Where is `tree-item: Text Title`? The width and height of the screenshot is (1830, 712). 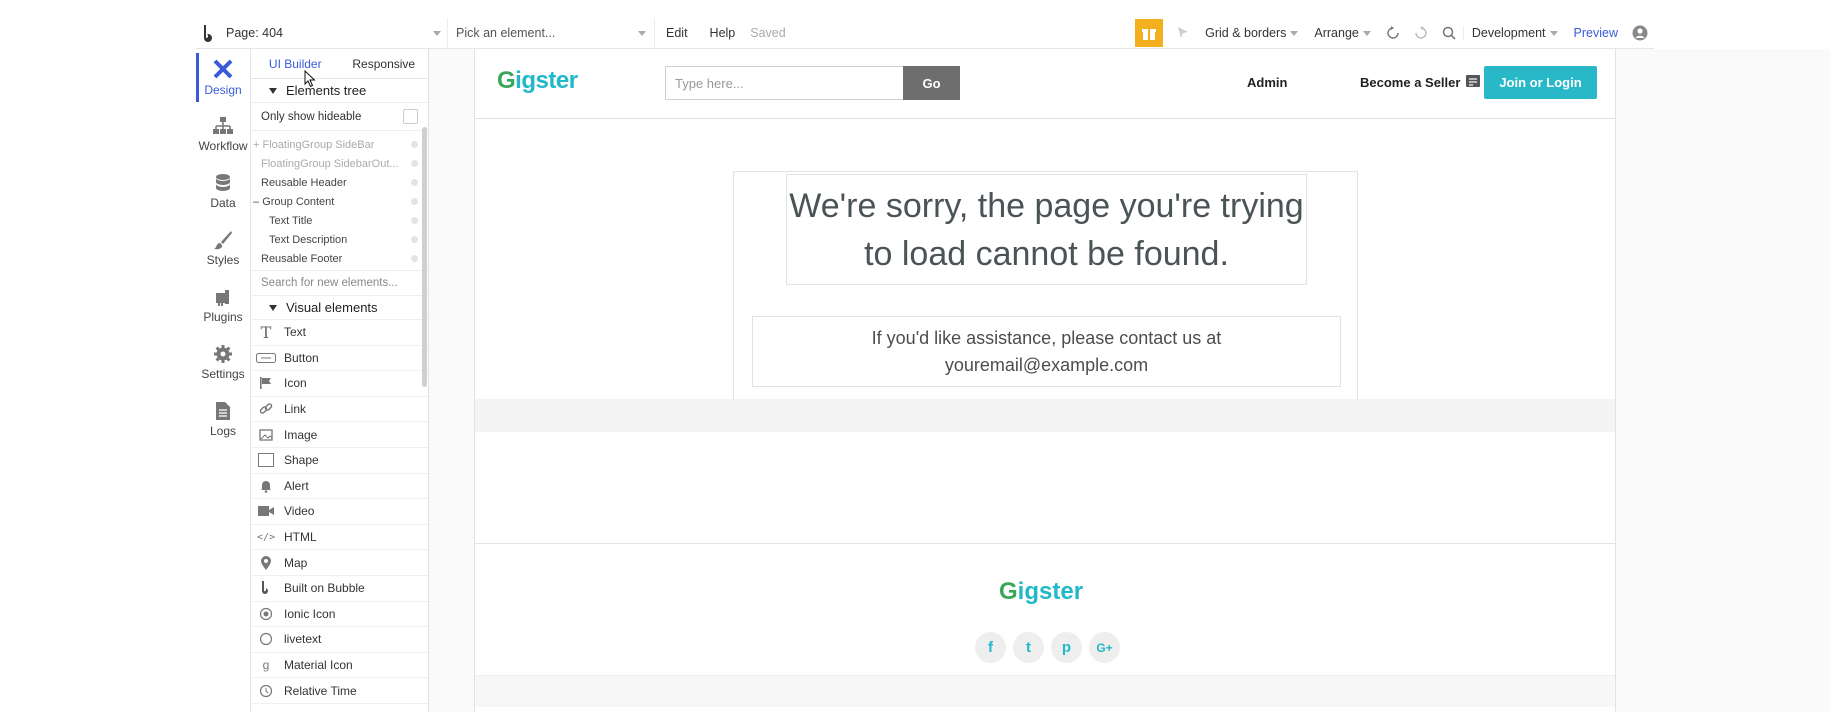
tree-item: Text Title is located at coordinates (339, 220).